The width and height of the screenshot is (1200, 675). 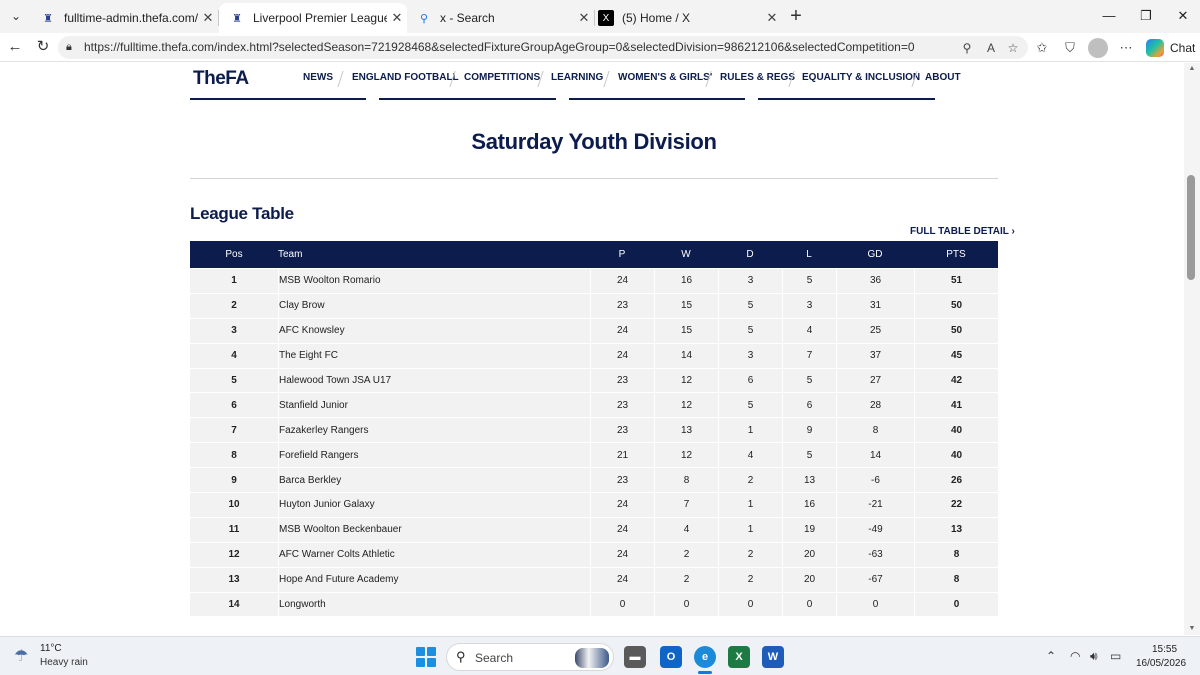 I want to click on points-cell: 8, so click(x=956, y=579).